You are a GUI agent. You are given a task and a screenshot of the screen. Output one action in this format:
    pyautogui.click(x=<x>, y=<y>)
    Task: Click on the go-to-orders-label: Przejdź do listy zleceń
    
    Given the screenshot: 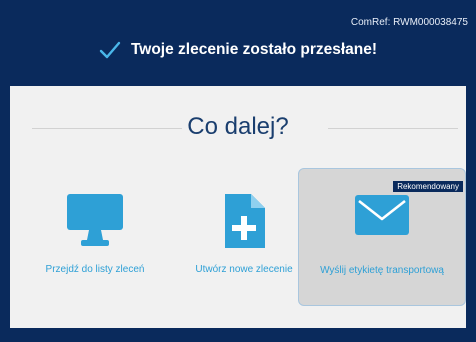 What is the action you would take?
    pyautogui.click(x=95, y=269)
    